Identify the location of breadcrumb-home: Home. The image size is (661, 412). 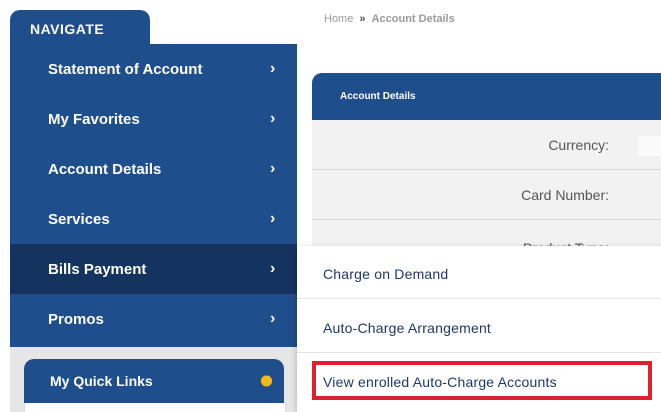
(338, 19).